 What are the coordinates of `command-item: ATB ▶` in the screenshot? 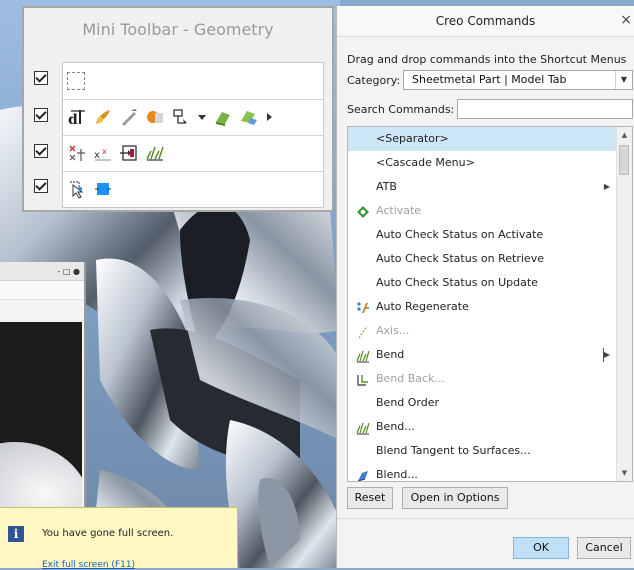 It's located at (483, 187).